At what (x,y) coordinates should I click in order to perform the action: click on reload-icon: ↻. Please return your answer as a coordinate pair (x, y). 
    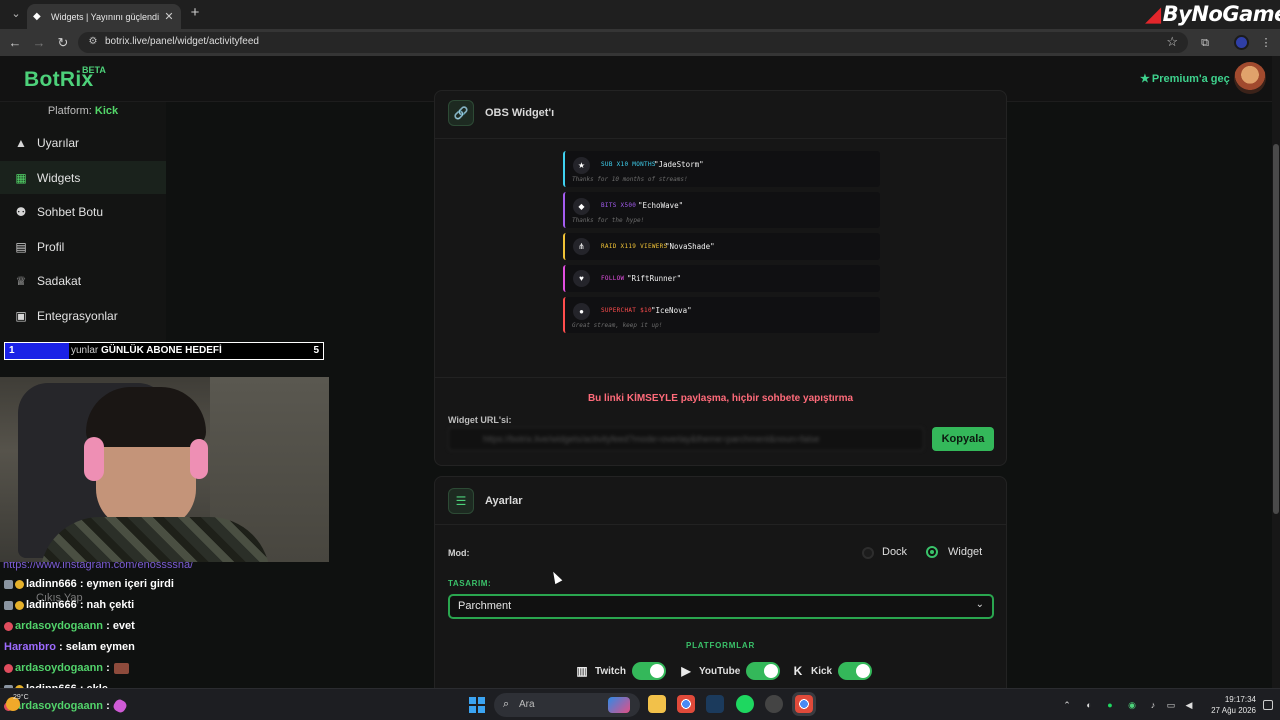
    Looking at the image, I should click on (63, 43).